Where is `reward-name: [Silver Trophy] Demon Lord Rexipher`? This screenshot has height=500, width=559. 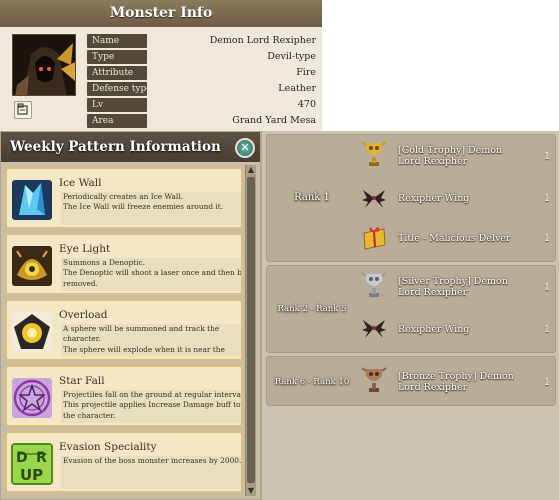 reward-name: [Silver Trophy] Demon Lord Rexipher is located at coordinates (463, 287).